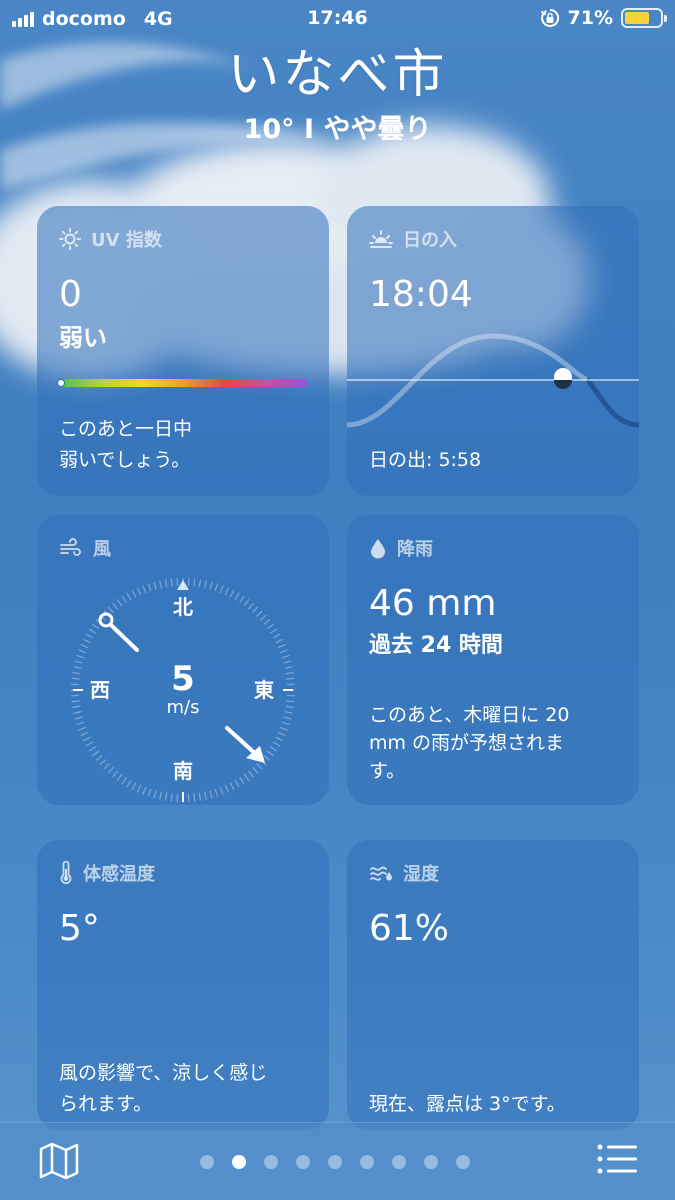 This screenshot has height=1200, width=675. Describe the element at coordinates (415, 549) in the screenshot. I see `rain-title-label: 降雨` at that location.